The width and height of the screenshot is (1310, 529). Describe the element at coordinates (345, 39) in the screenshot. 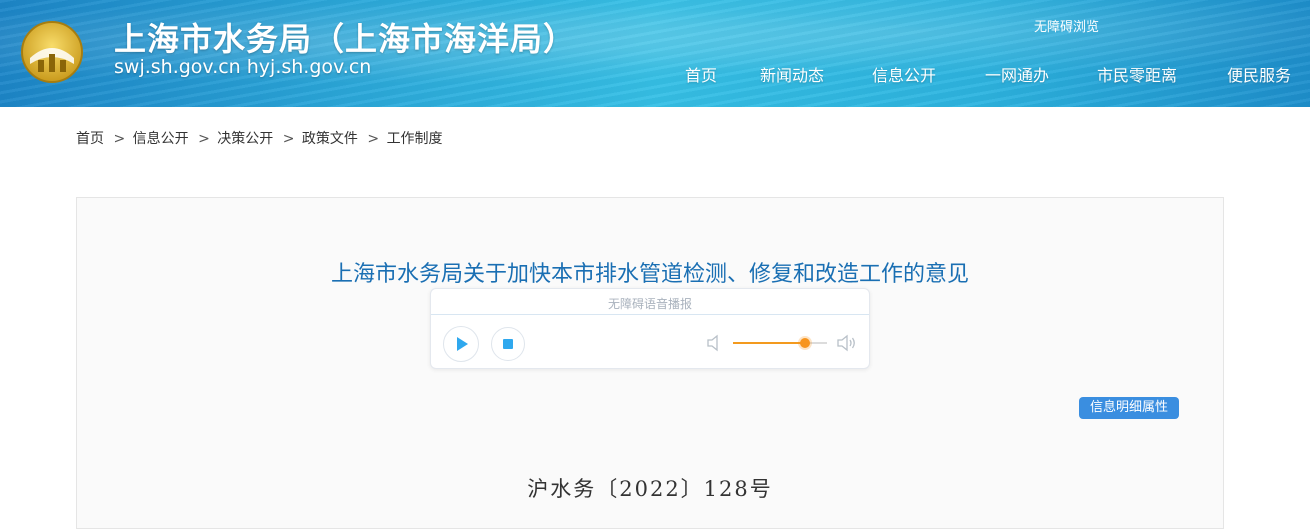

I see `site-title: 上海市水务局（上海市海洋局）` at that location.